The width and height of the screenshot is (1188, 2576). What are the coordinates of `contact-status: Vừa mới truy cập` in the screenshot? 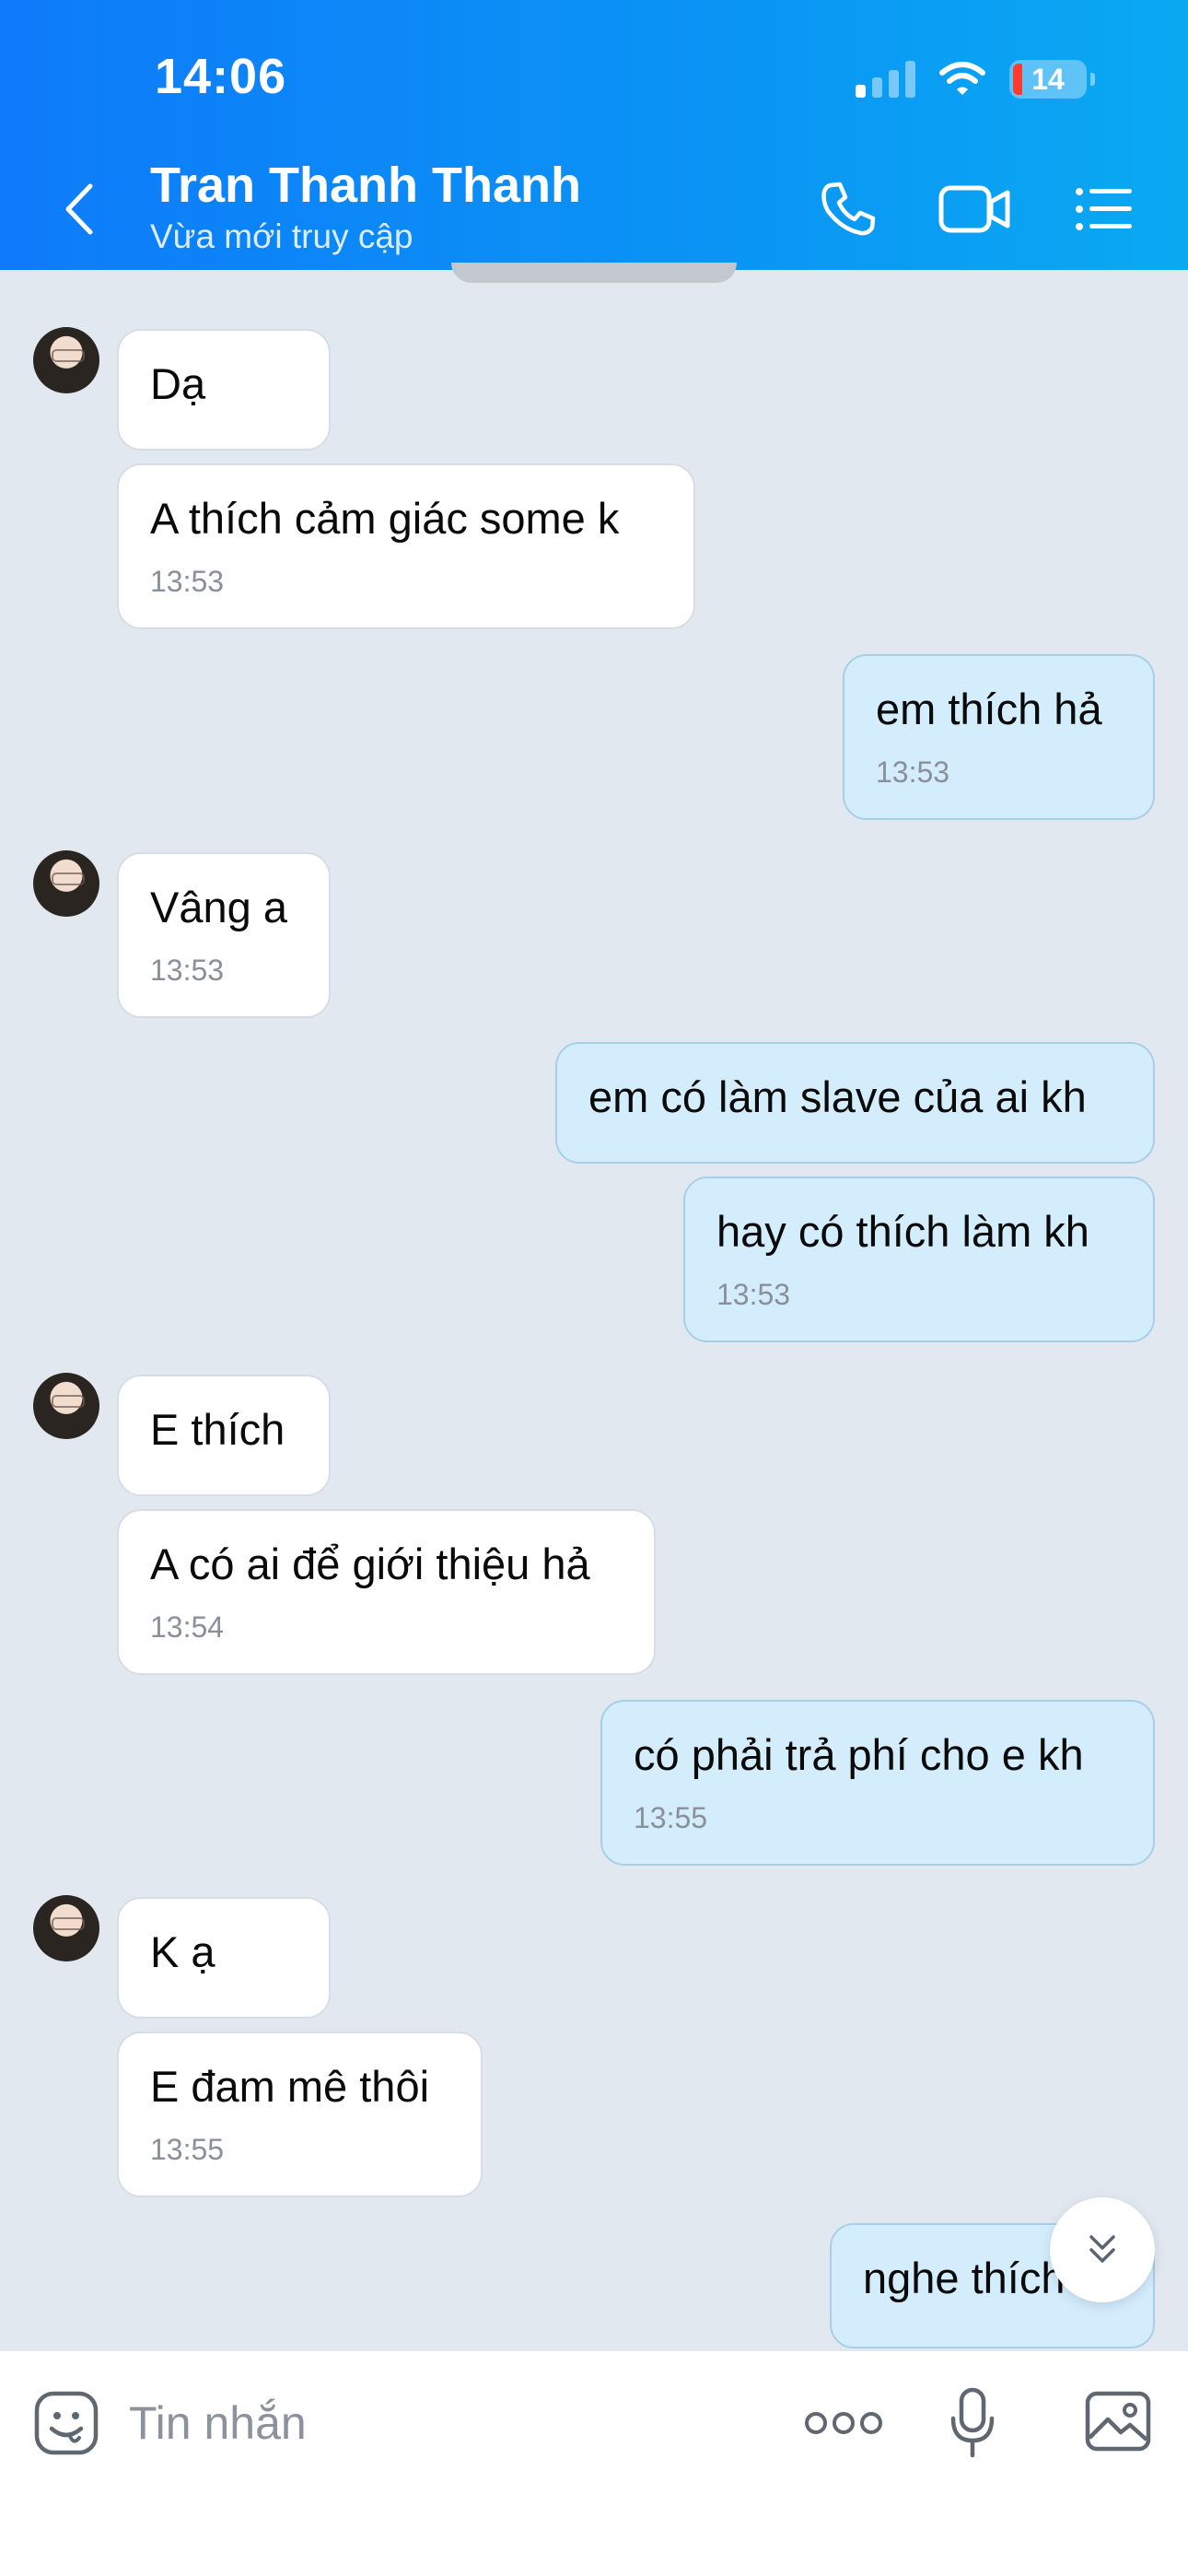 It's located at (281, 236).